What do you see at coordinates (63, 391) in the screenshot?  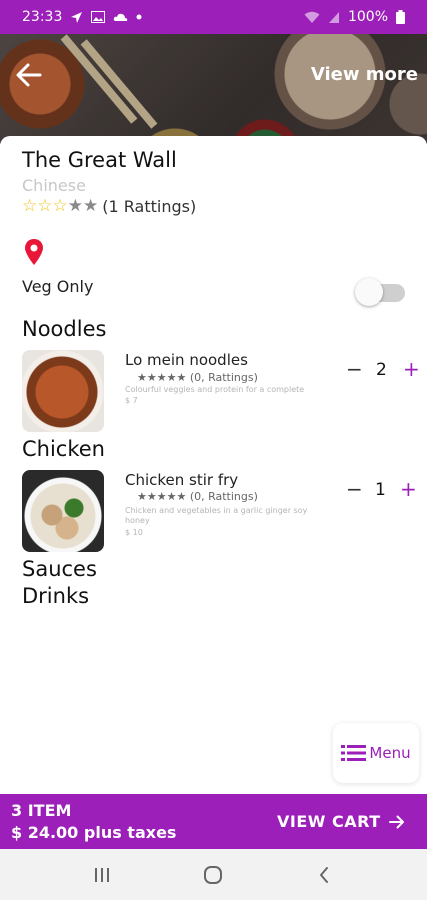 I see `lo-mein-noodles-image` at bounding box center [63, 391].